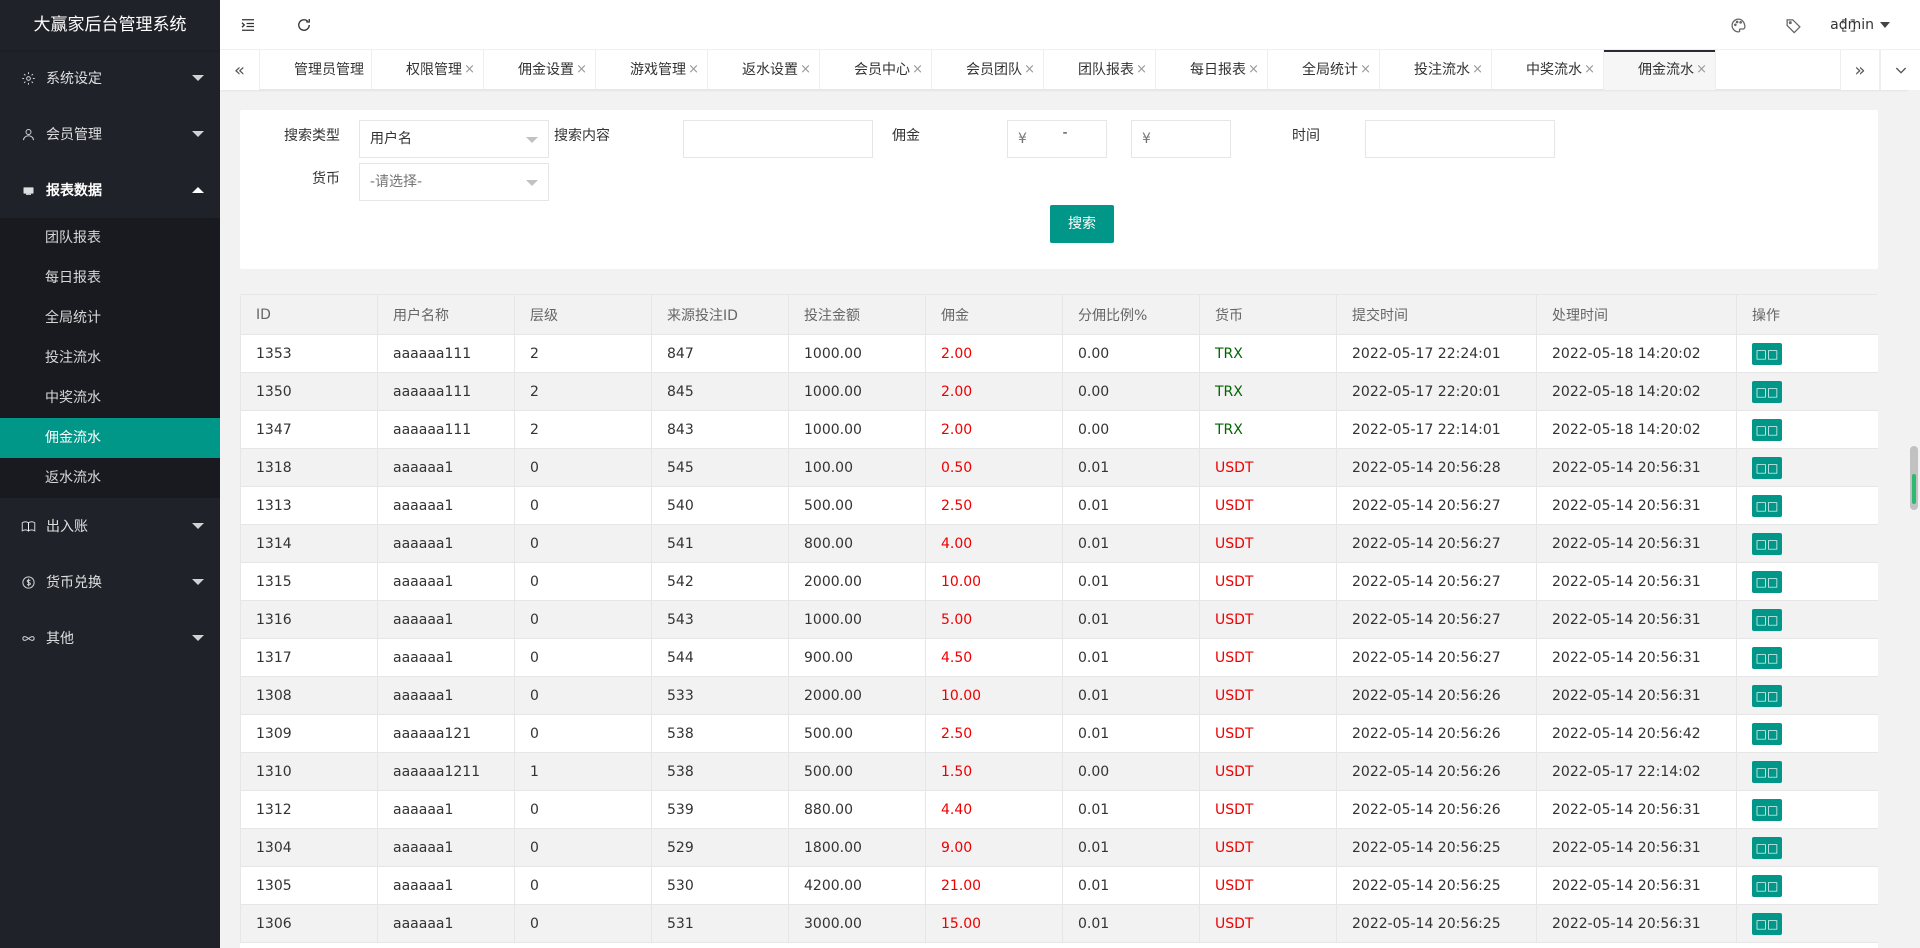 This screenshot has width=1920, height=948. Describe the element at coordinates (994, 543) in the screenshot. I see `table-cell: 4.00` at that location.